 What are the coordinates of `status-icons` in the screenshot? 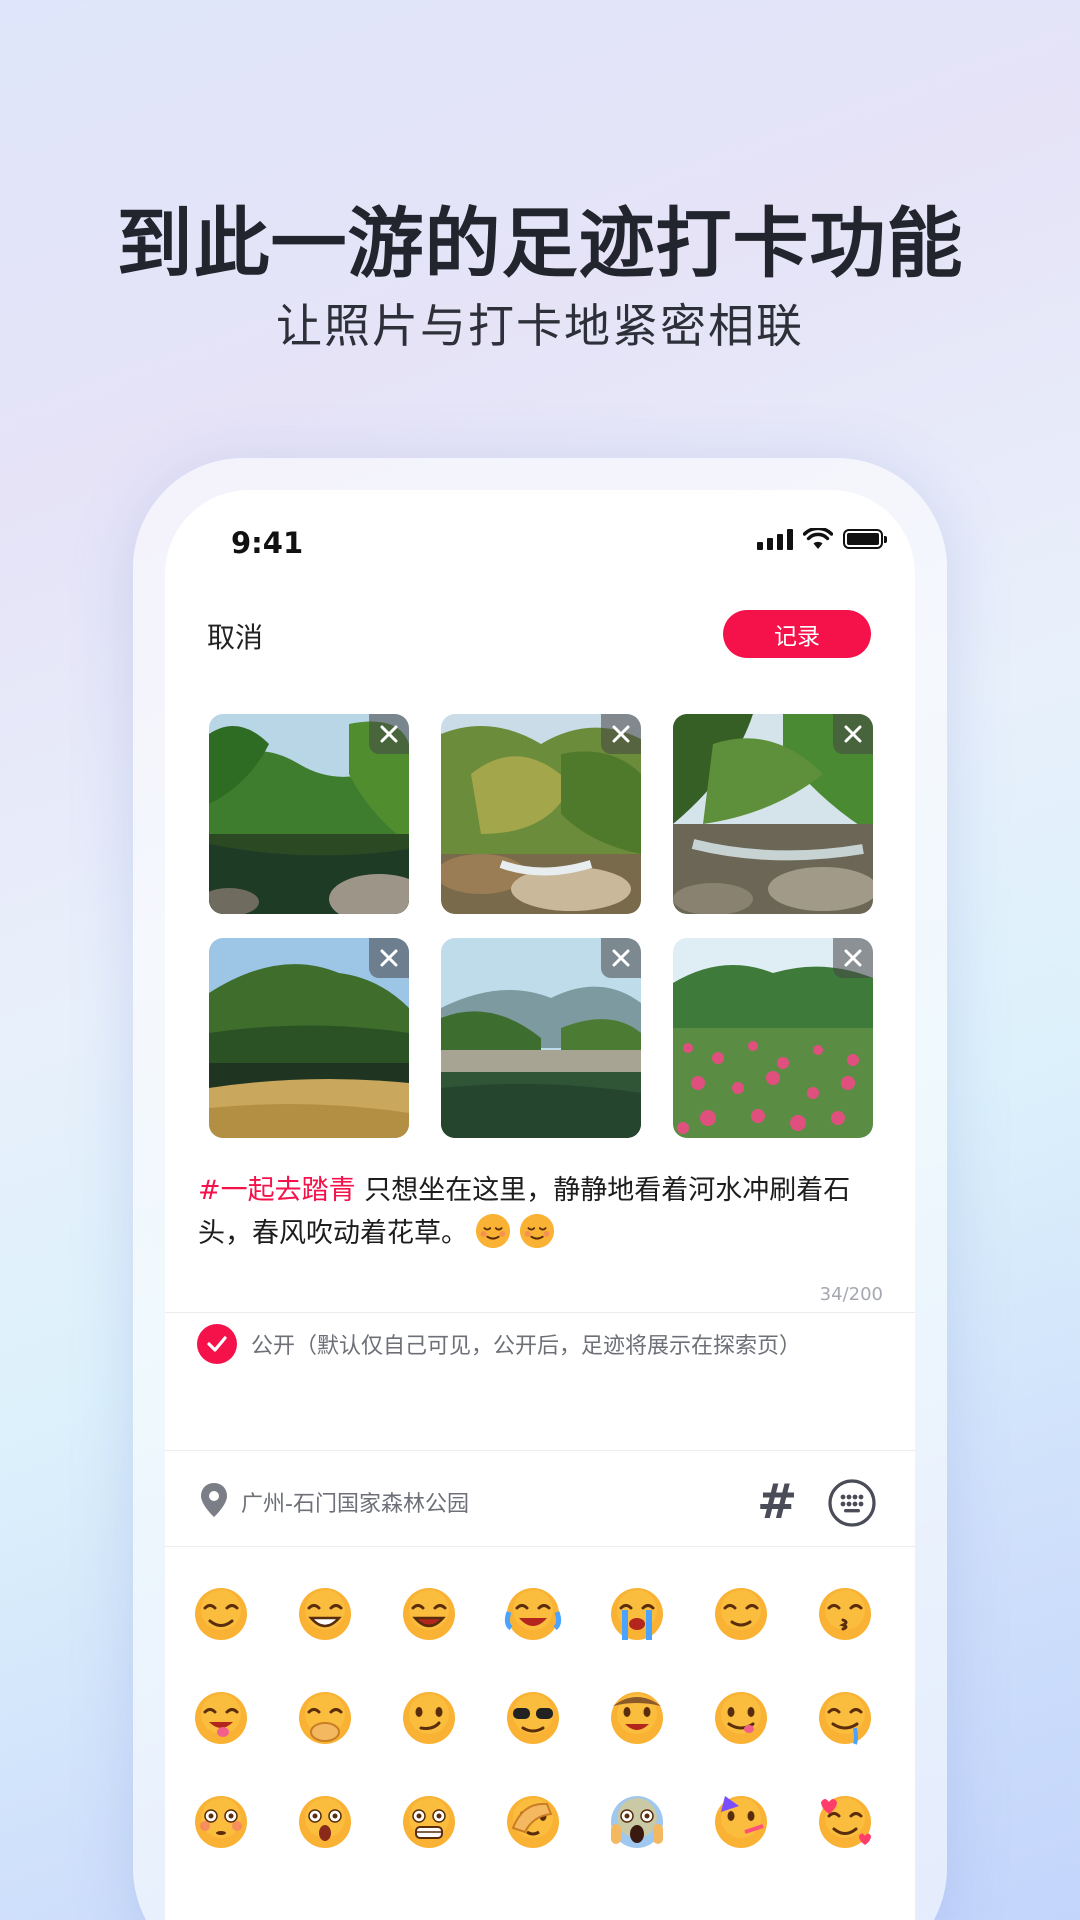 It's located at (822, 539).